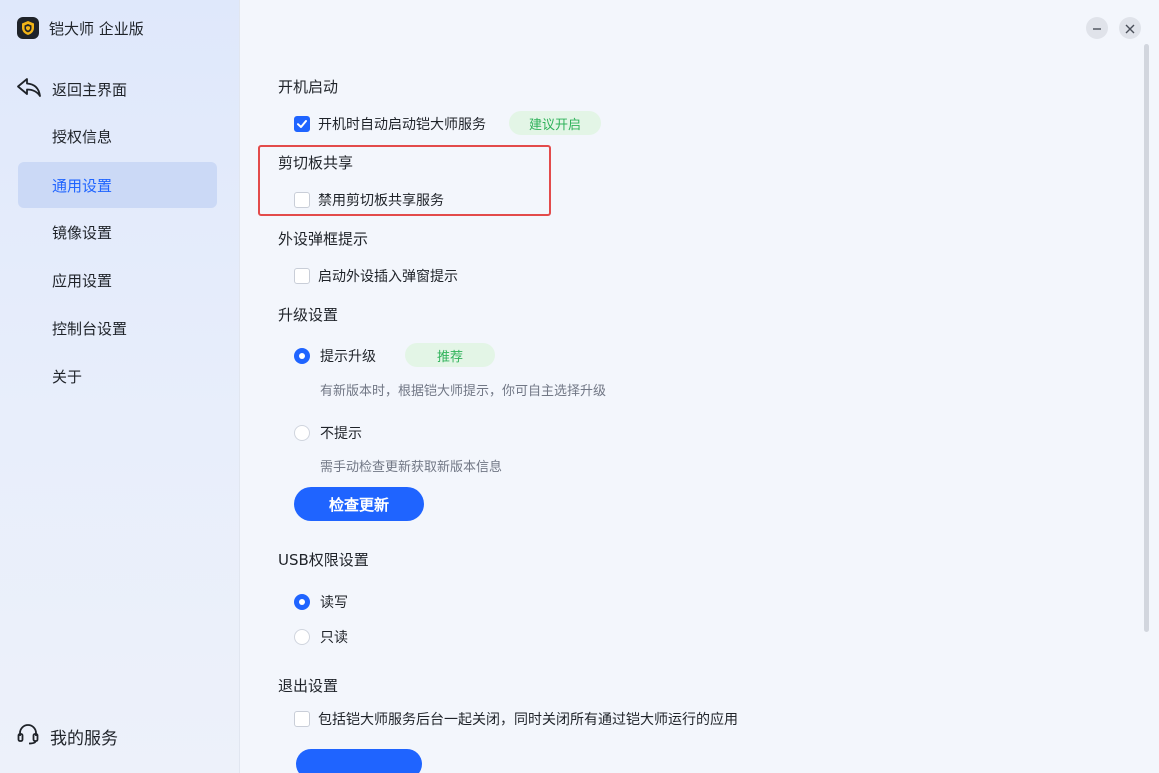 The image size is (1159, 773). Describe the element at coordinates (28, 28) in the screenshot. I see `shield-logo-icon` at that location.